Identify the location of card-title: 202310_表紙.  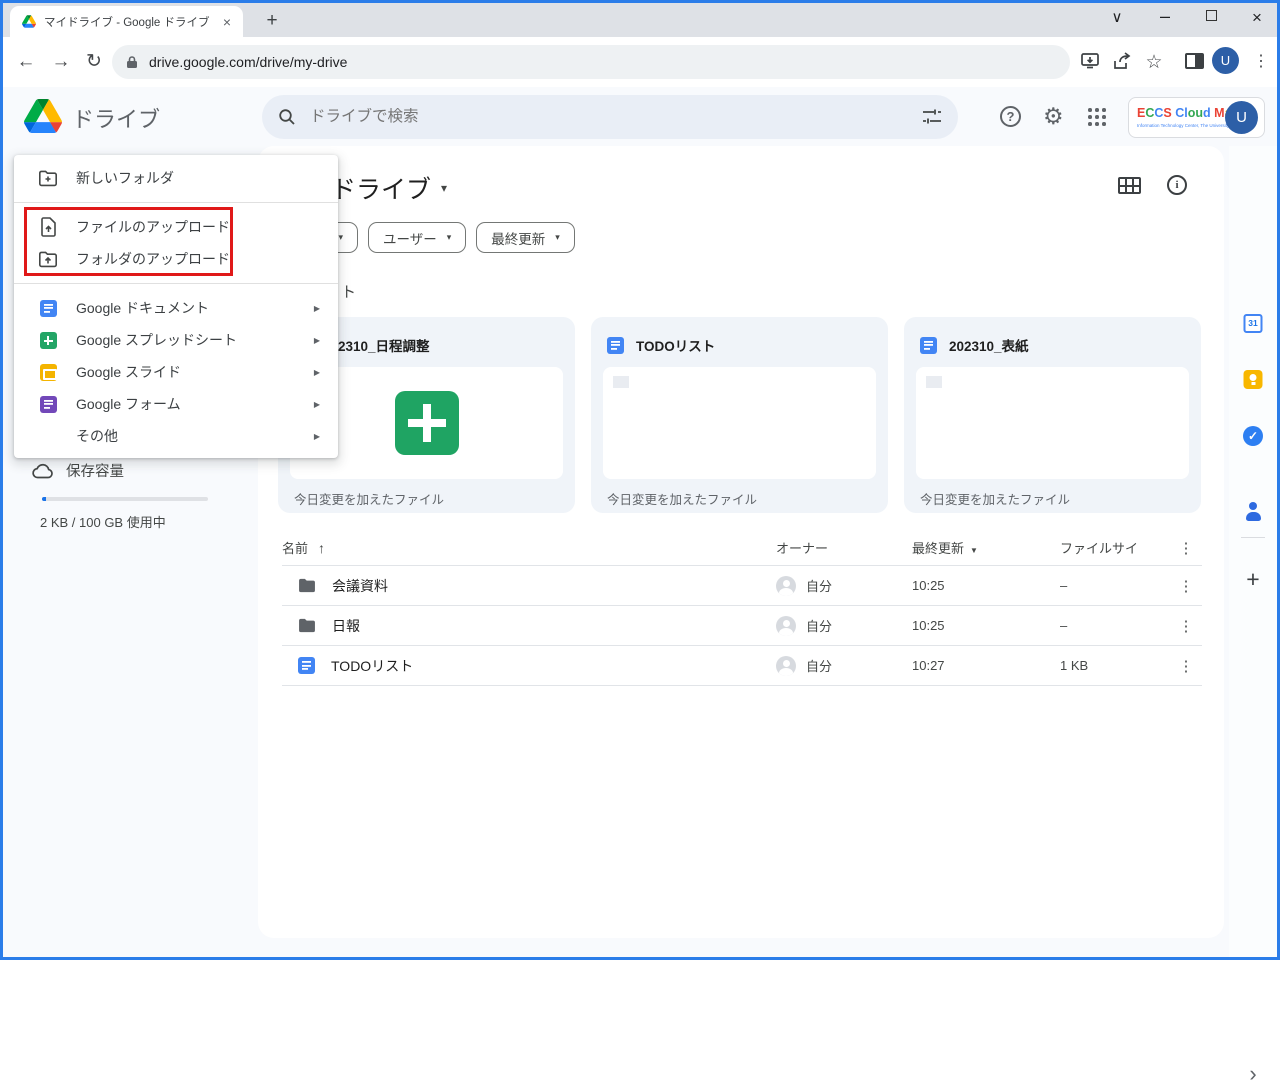
(989, 346).